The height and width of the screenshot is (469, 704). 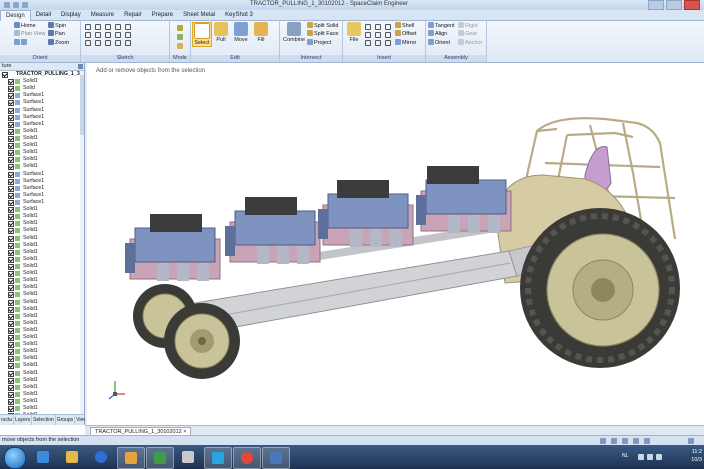 What do you see at coordinates (405, 43) in the screenshot?
I see `mirror-button: Mirror` at bounding box center [405, 43].